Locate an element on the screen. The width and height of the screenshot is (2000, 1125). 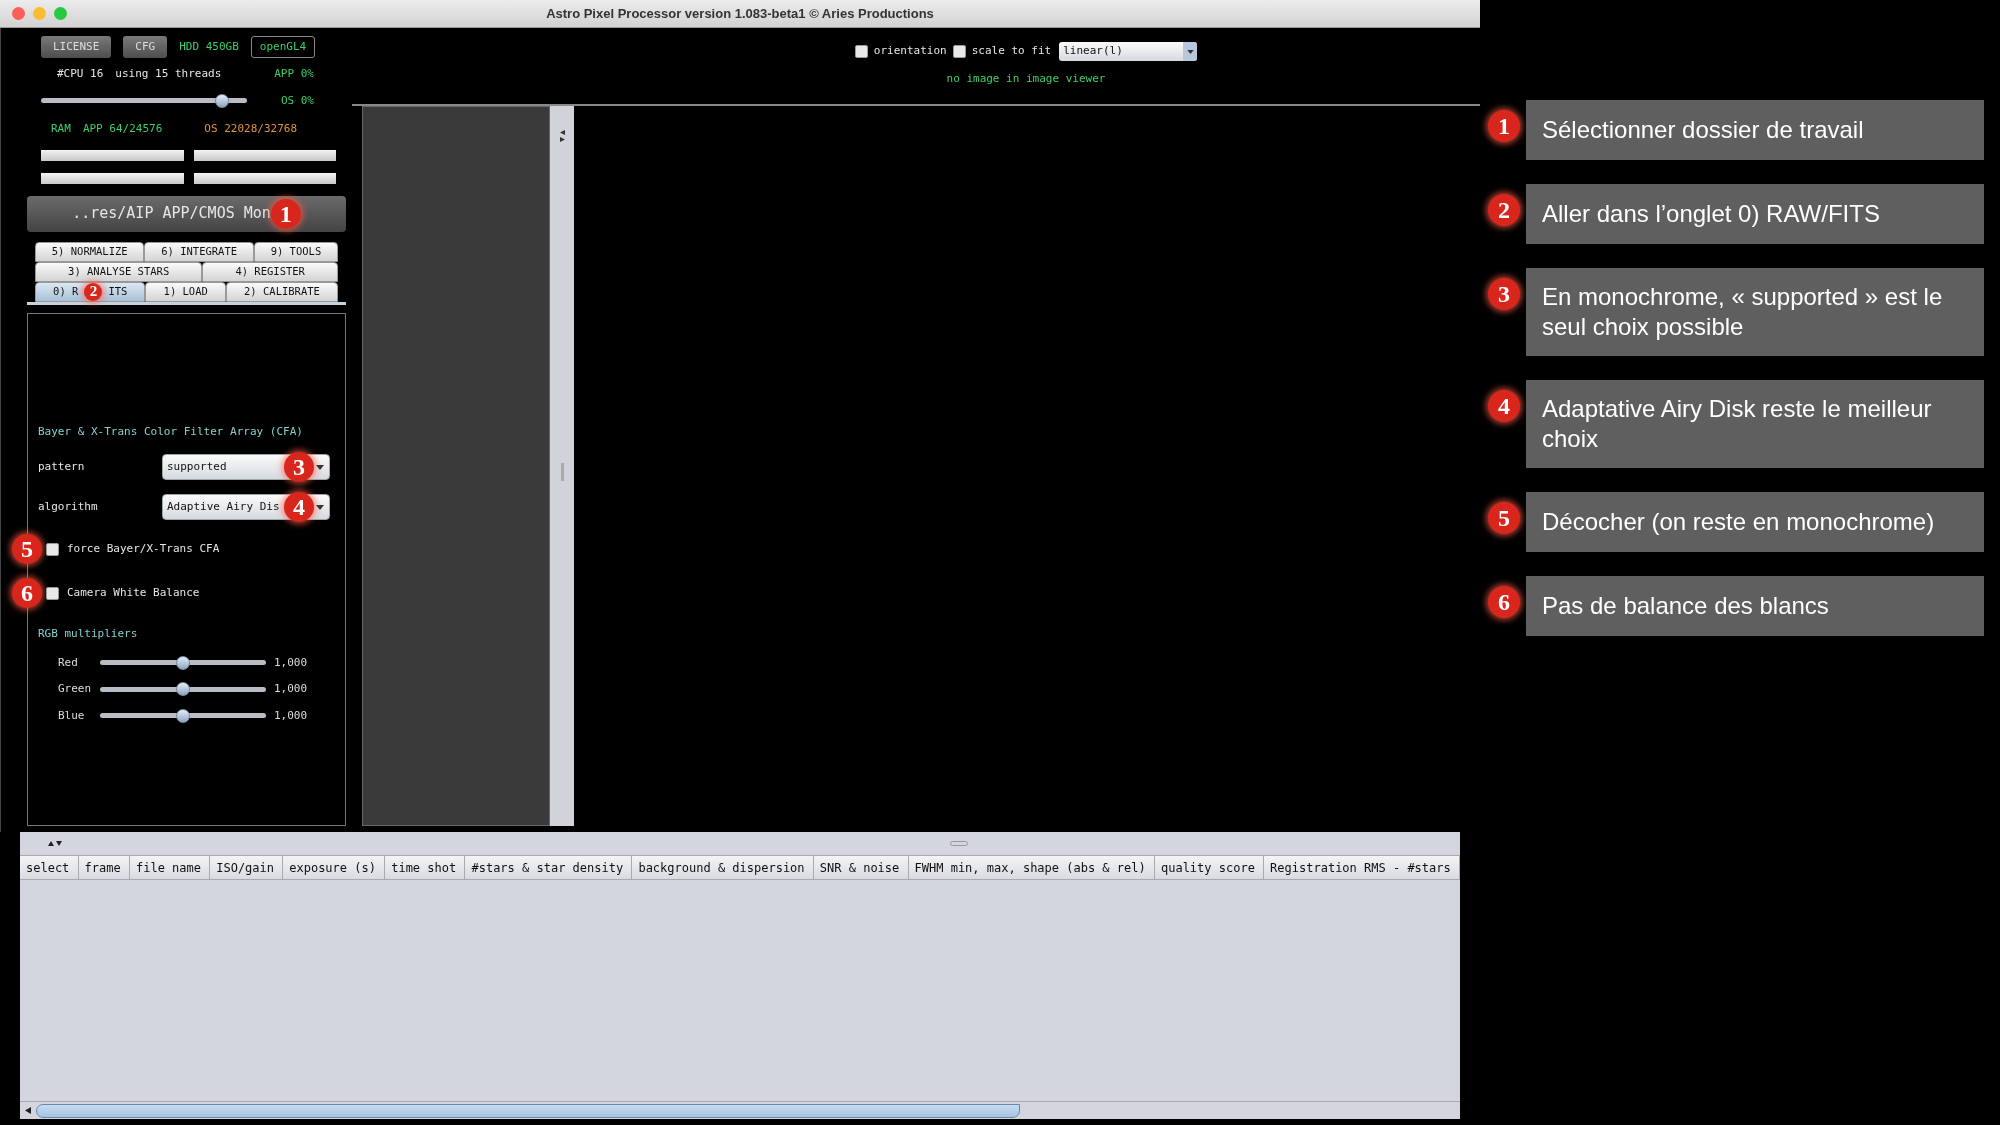
checkbox-label: orientation is located at coordinates (910, 51).